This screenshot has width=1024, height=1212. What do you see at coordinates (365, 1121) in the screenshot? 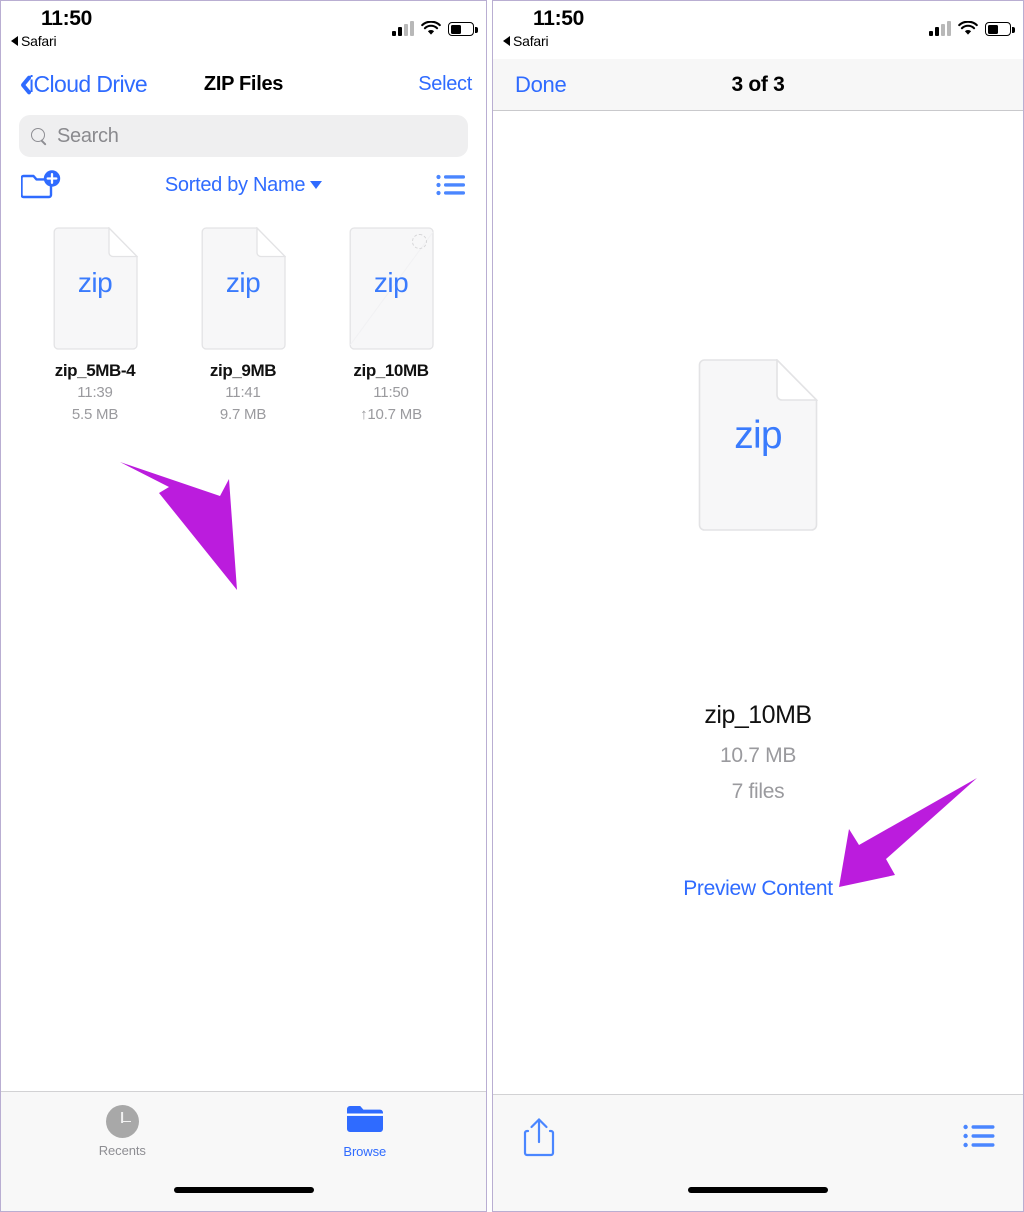
I see `folder-icon` at bounding box center [365, 1121].